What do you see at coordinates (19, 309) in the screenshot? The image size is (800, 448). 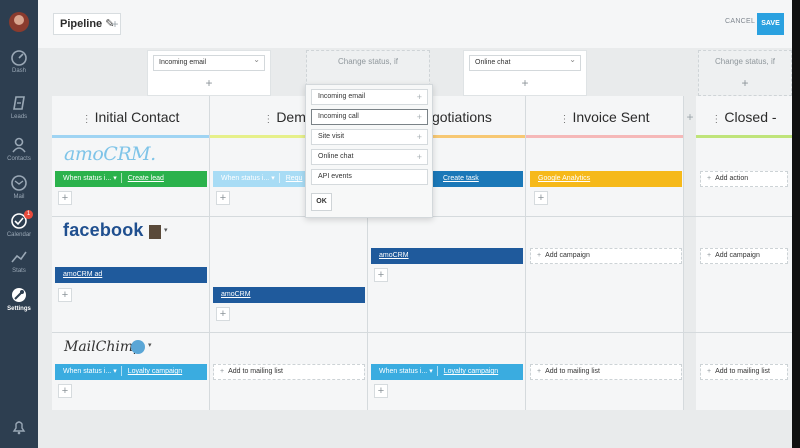 I see `sidebar-item-label: Settings` at bounding box center [19, 309].